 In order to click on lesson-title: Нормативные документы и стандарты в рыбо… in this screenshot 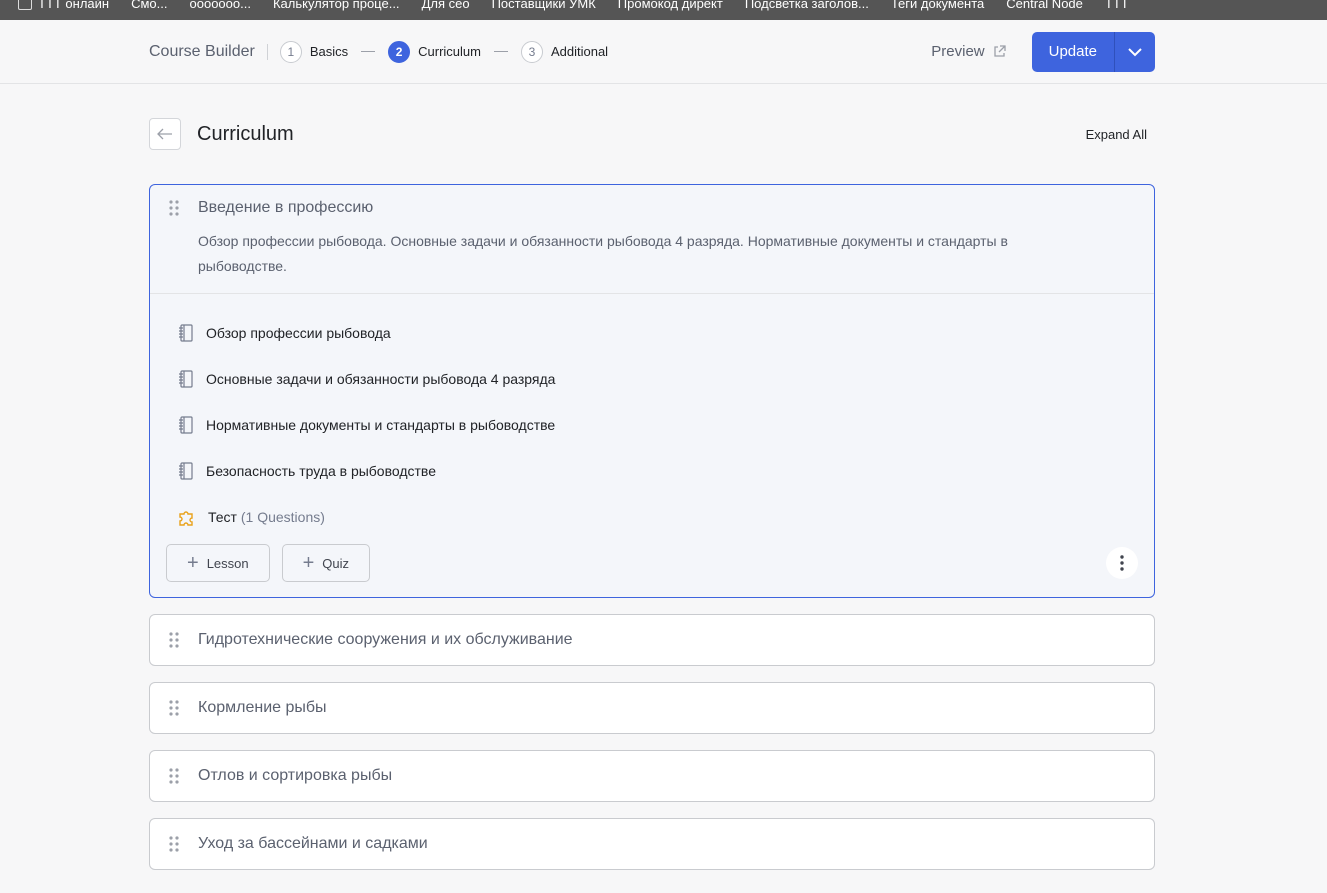, I will do `click(381, 425)`.